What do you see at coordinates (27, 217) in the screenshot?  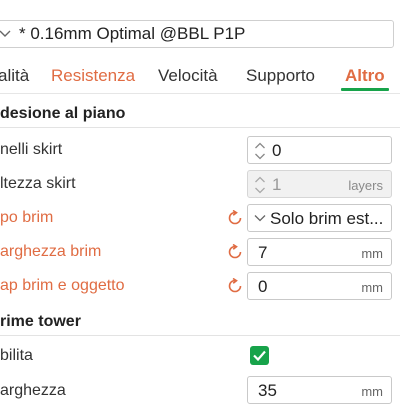 I see `brim-type-label: po brim` at bounding box center [27, 217].